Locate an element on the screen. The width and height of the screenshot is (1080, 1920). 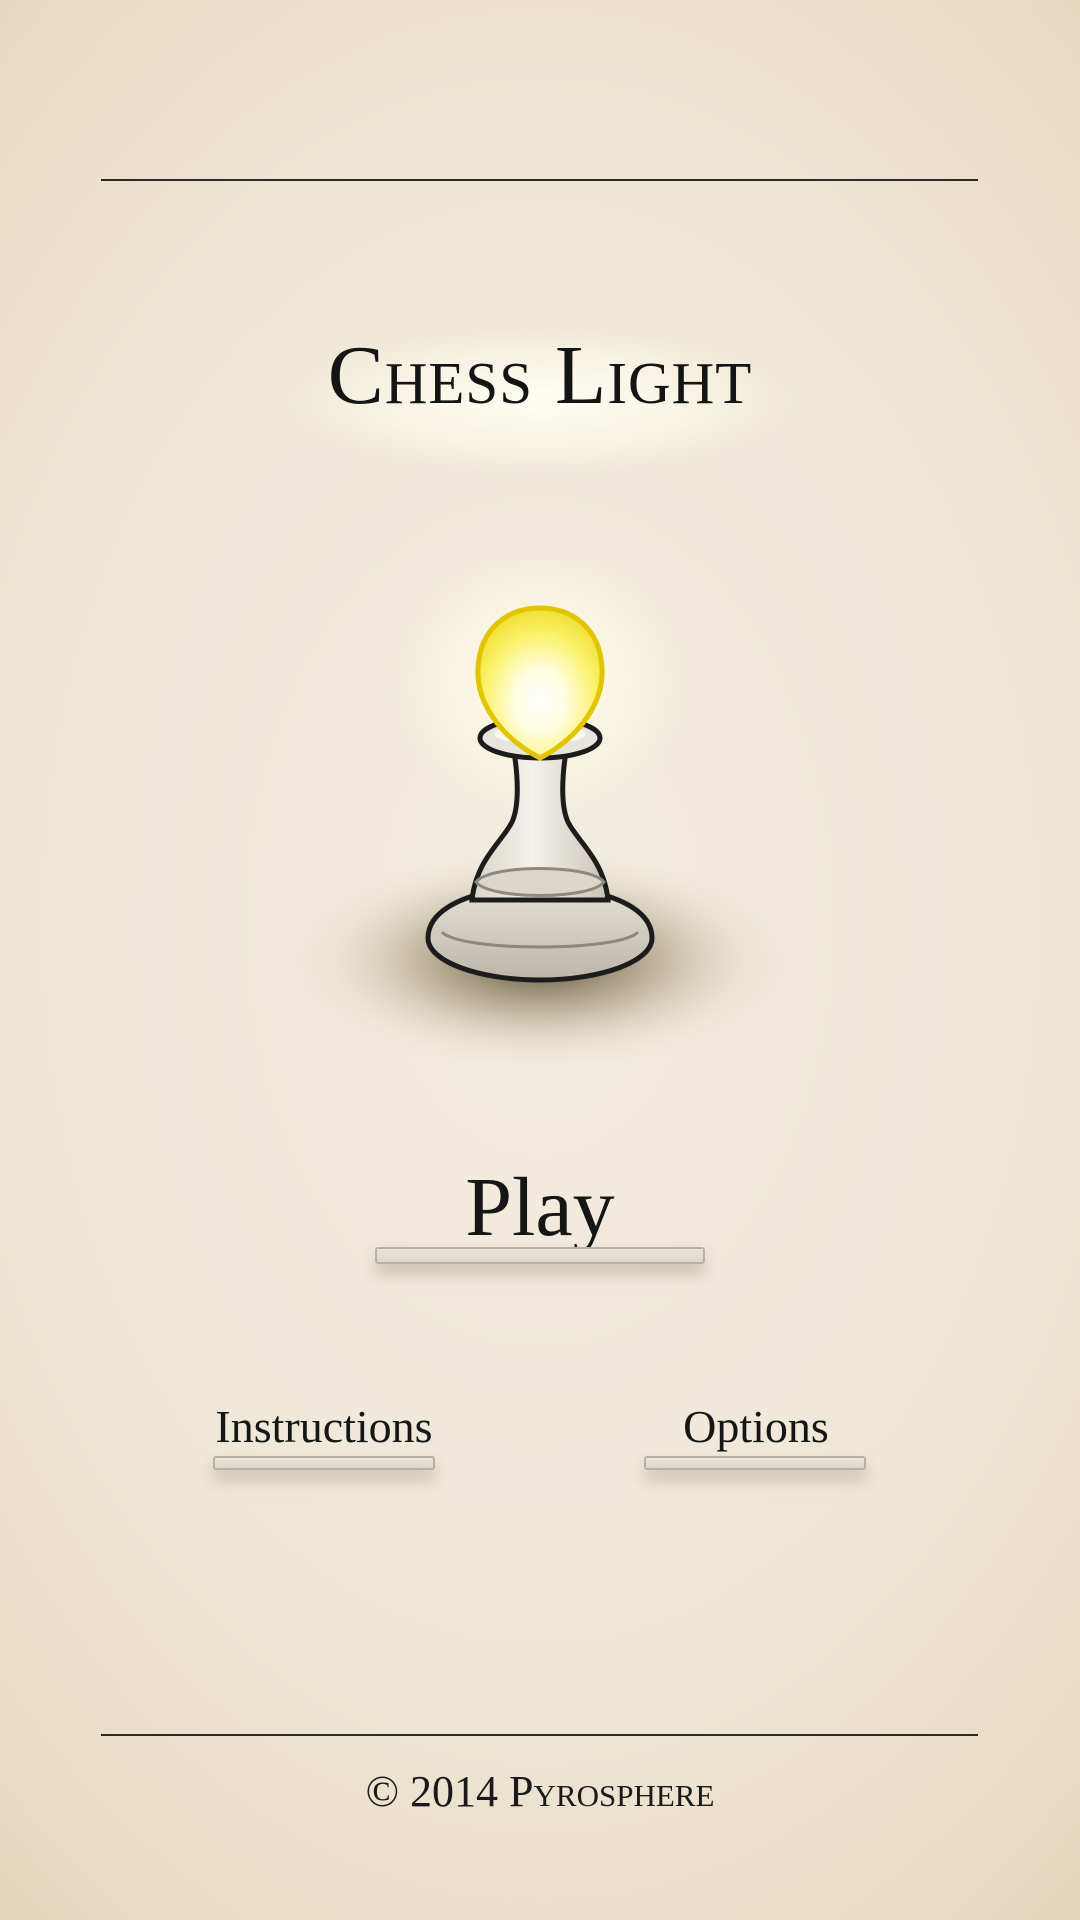
copyright-symbol: © is located at coordinates (382, 1791).